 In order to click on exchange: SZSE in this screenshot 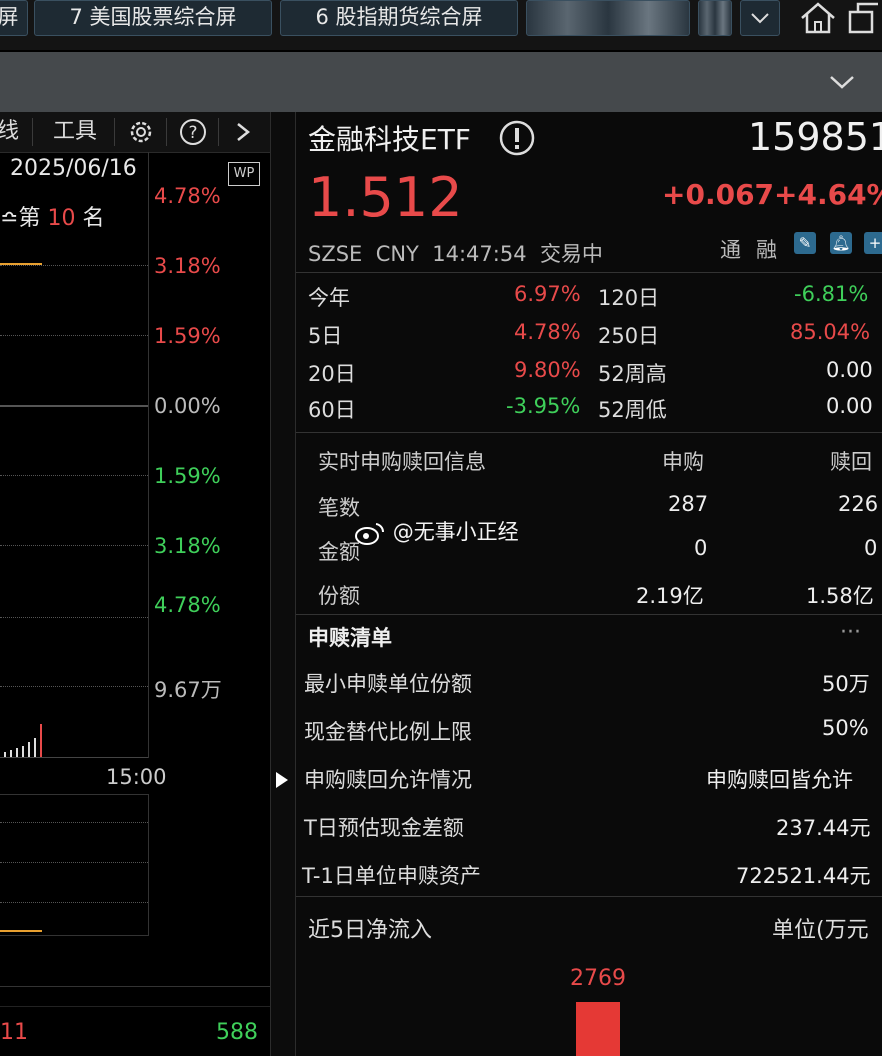, I will do `click(335, 254)`.